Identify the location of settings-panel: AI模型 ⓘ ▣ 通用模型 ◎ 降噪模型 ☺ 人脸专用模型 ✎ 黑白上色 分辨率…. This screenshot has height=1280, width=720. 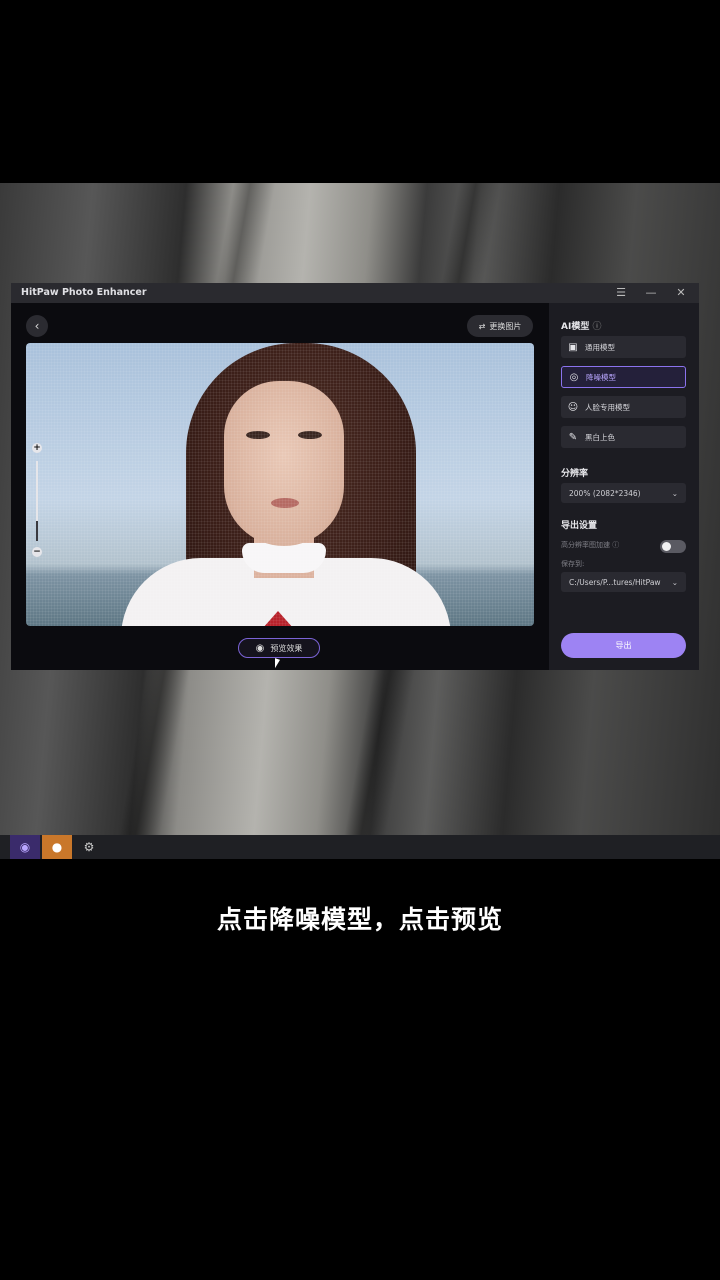
(624, 486).